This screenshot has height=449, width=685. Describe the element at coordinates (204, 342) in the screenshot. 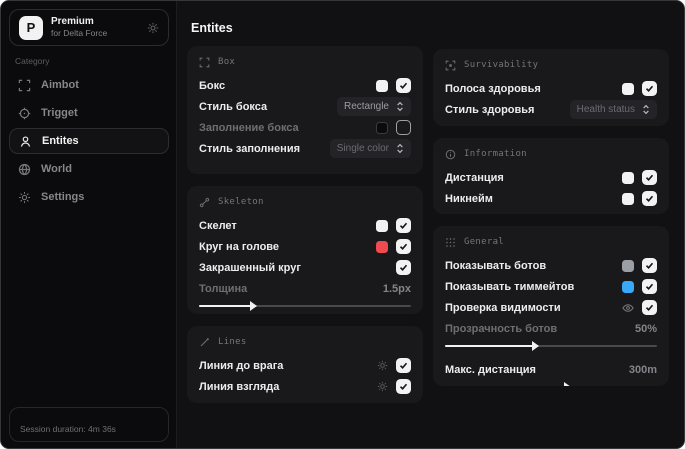

I see `line-icon` at that location.